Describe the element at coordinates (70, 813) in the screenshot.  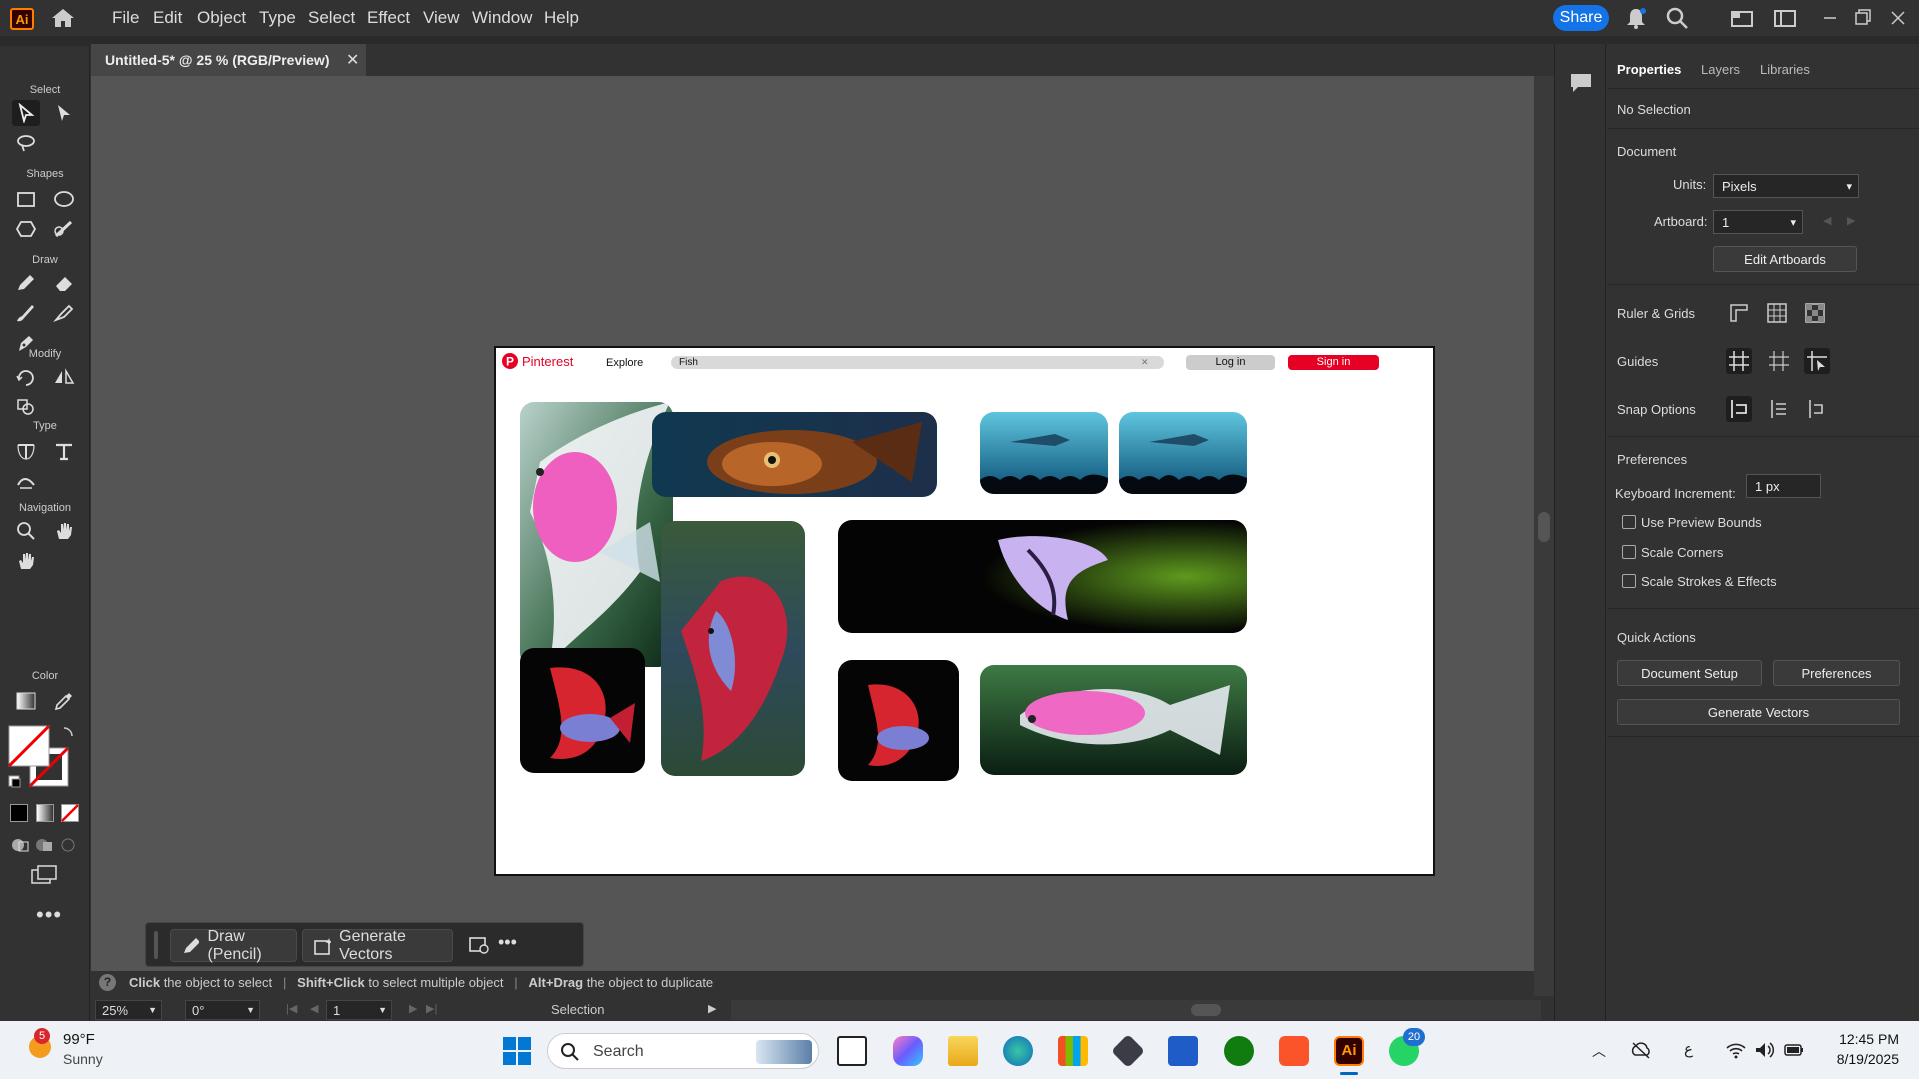
I see `none-swatch` at that location.